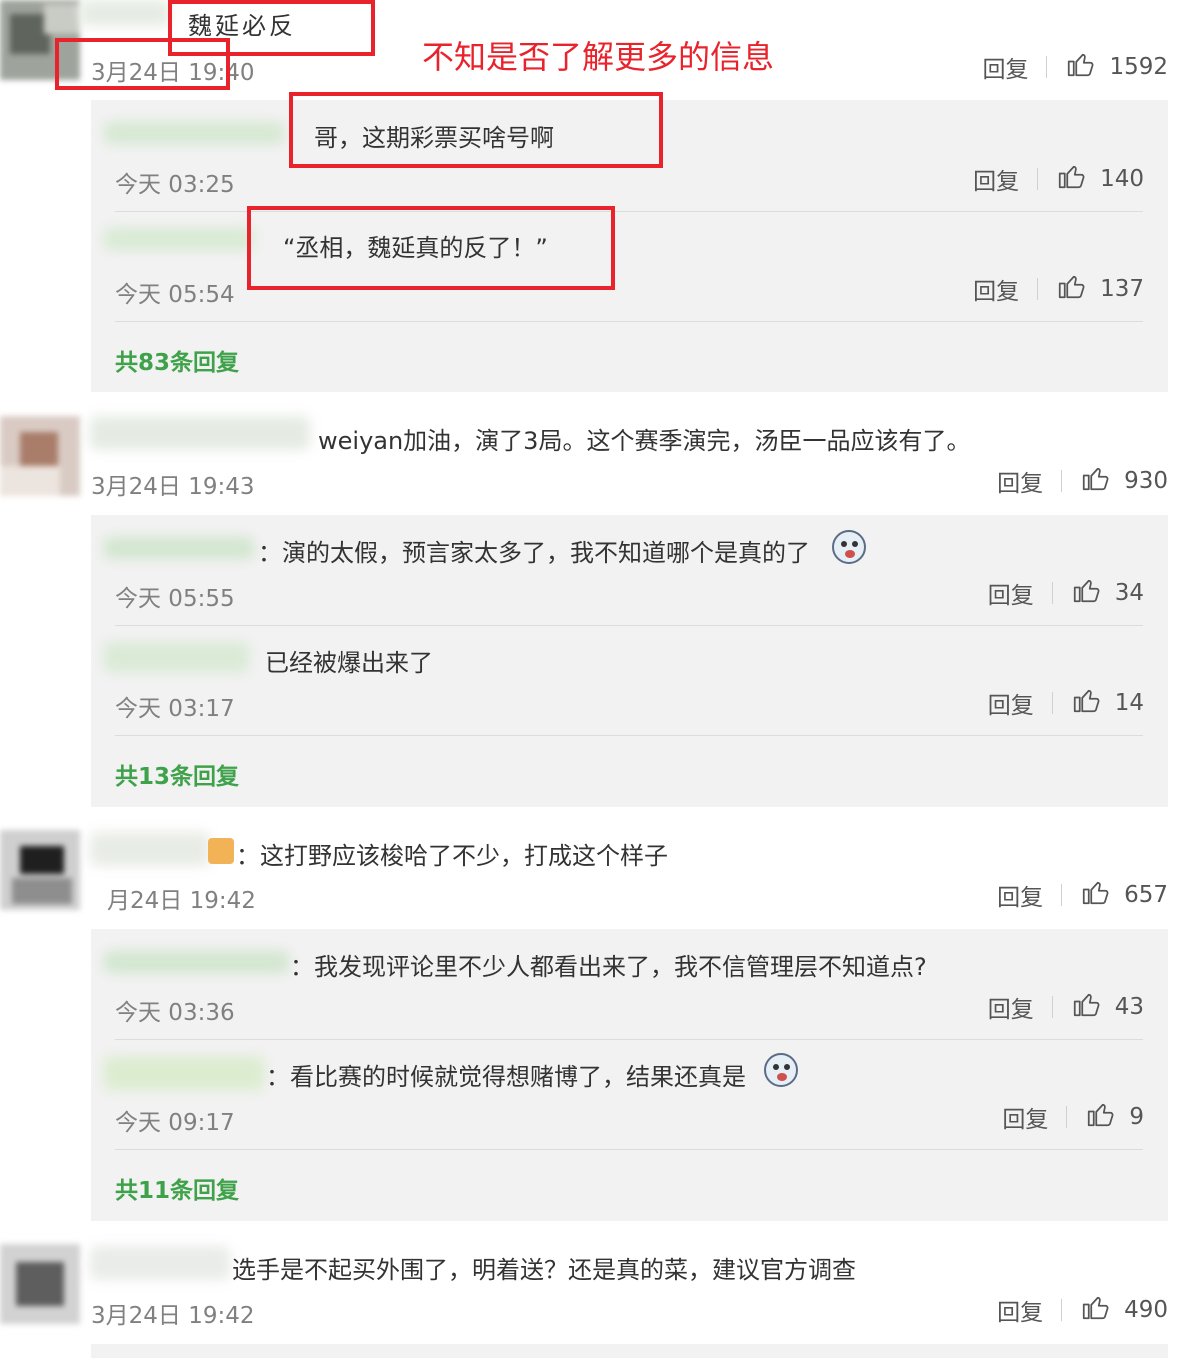 This screenshot has width=1200, height=1358. Describe the element at coordinates (1136, 1117) in the screenshot. I see `like-count: 9` at that location.